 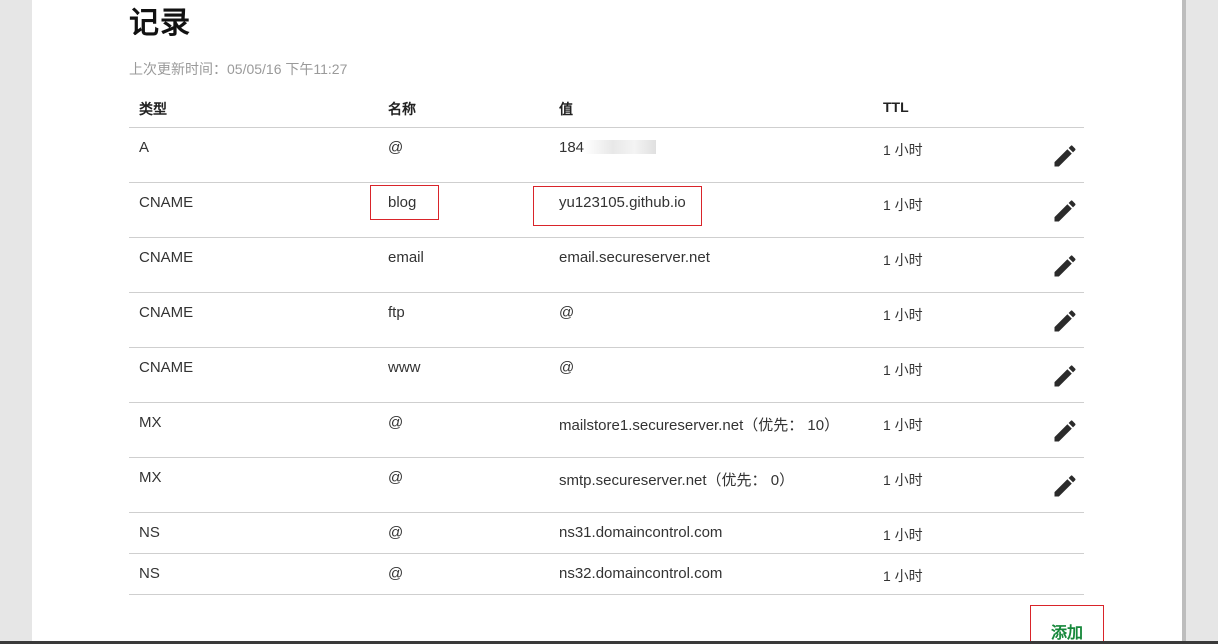 I want to click on table-row: CNAME email email.secureserver.net 1 小时, so click(x=606, y=265).